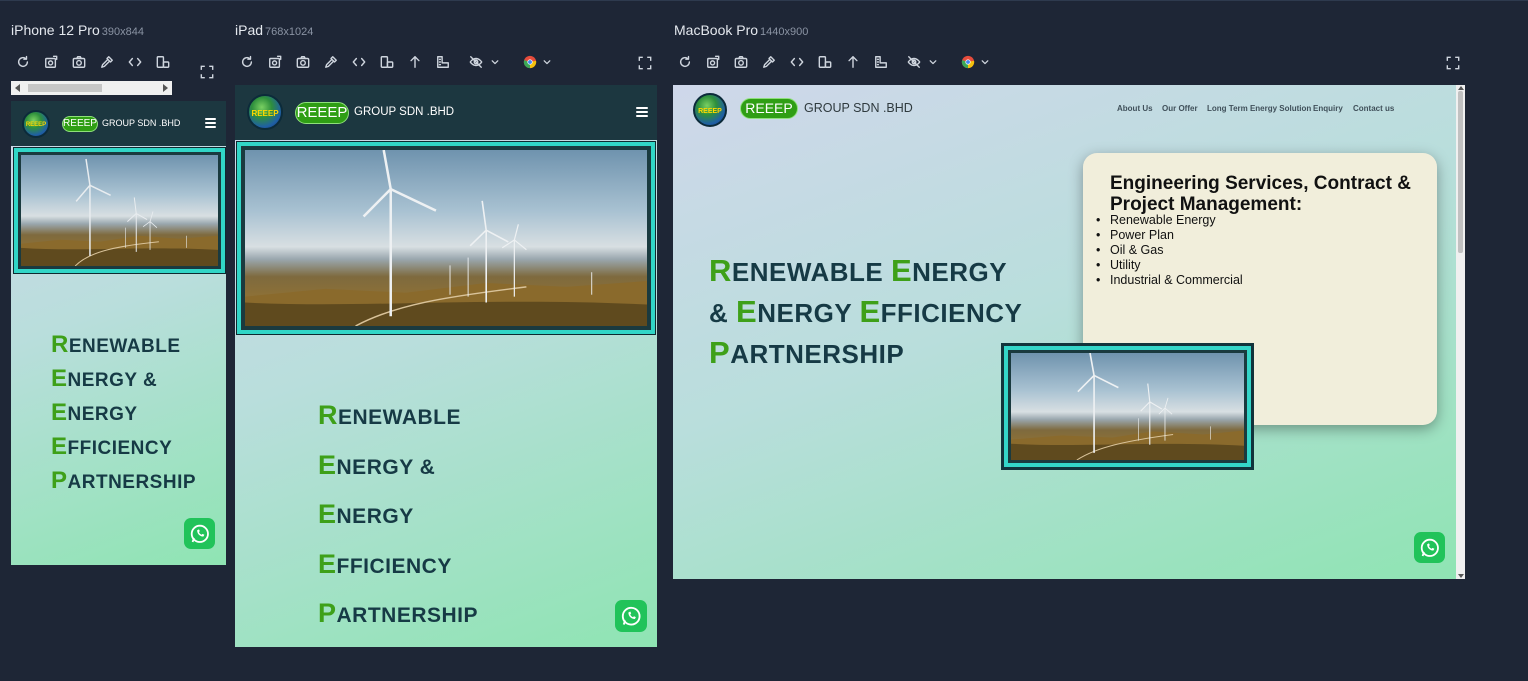 This screenshot has height=681, width=1528. What do you see at coordinates (1169, 235) in the screenshot?
I see `list-item: Power Plan` at bounding box center [1169, 235].